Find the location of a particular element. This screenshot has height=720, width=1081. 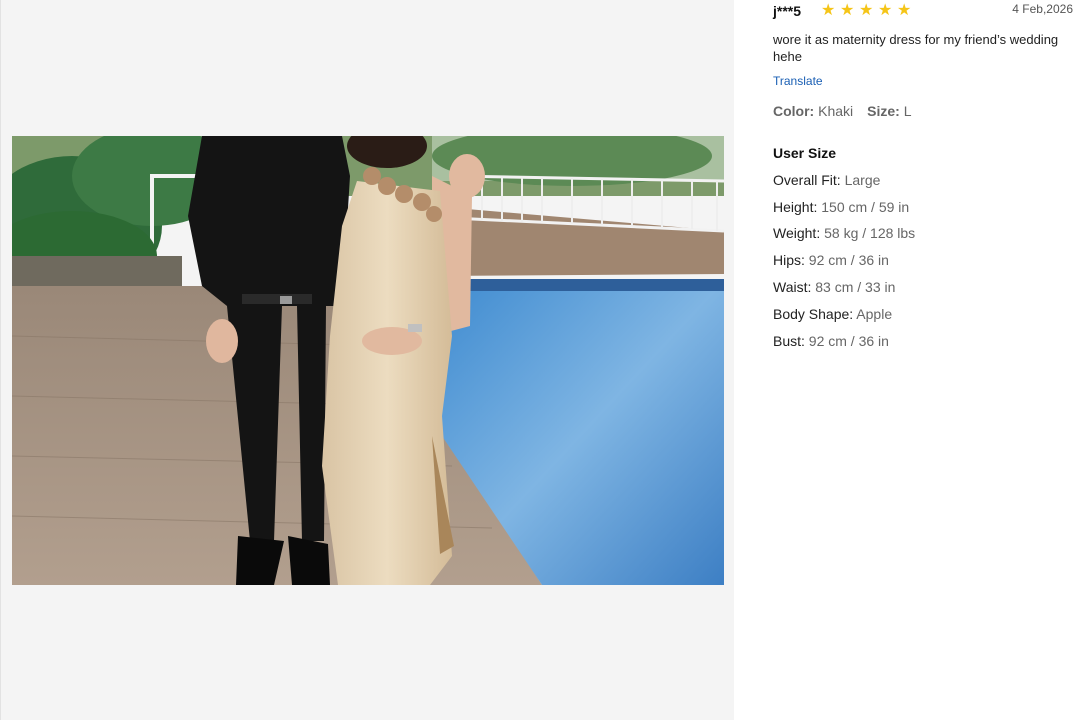

user-size-row: Waist: 83 cm / 33 in is located at coordinates (834, 287).